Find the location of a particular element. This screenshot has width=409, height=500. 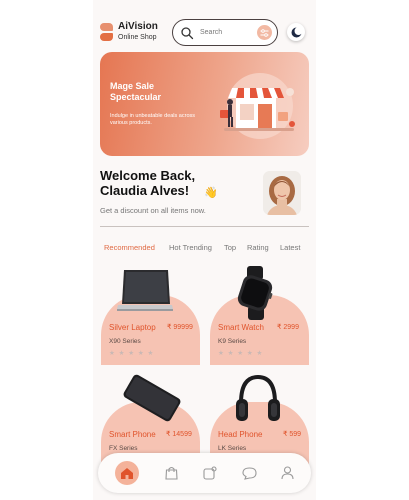

waving-hand-icon: 👋 is located at coordinates (211, 193).